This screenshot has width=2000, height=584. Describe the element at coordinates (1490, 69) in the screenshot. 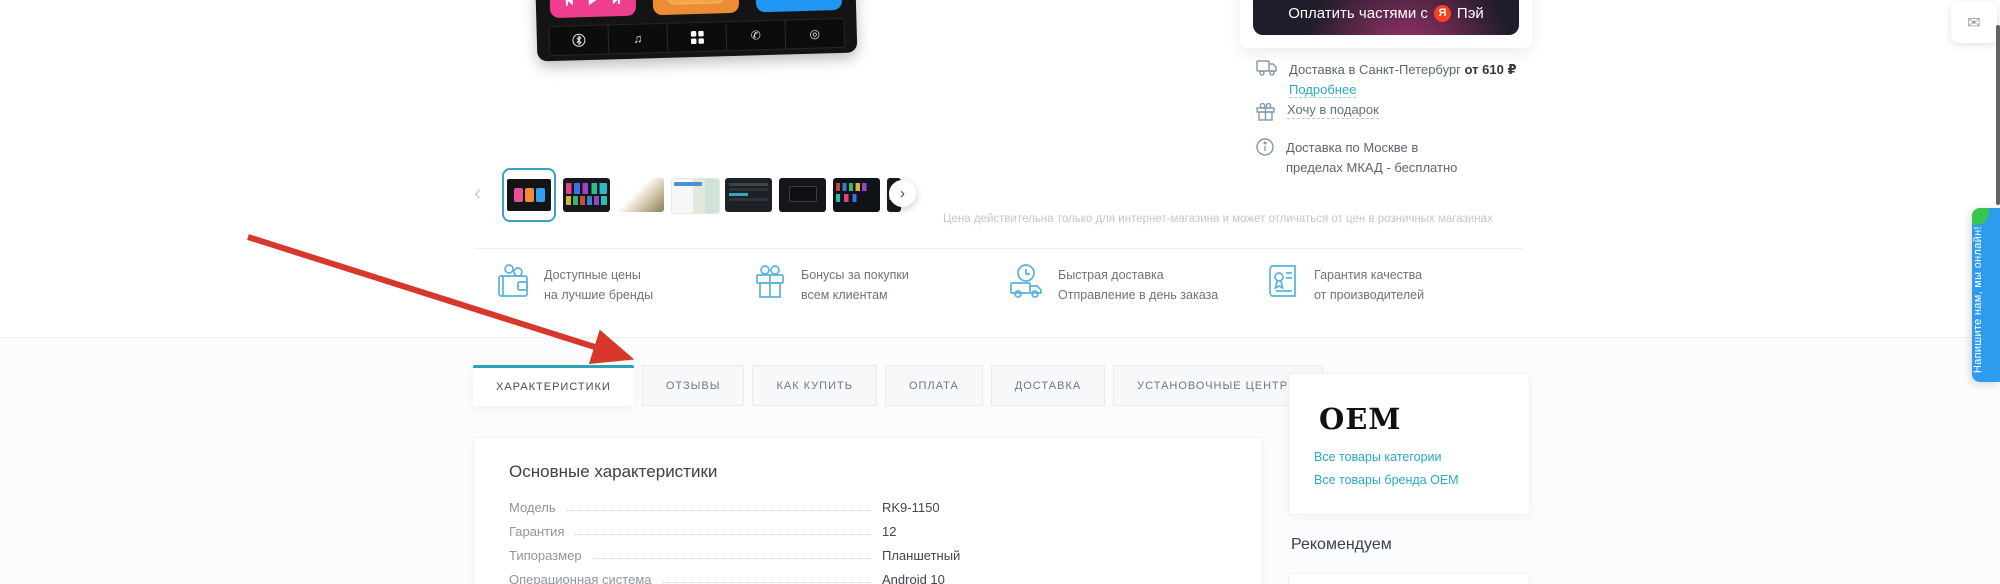

I see `delivery-price: от 610 ₽` at that location.